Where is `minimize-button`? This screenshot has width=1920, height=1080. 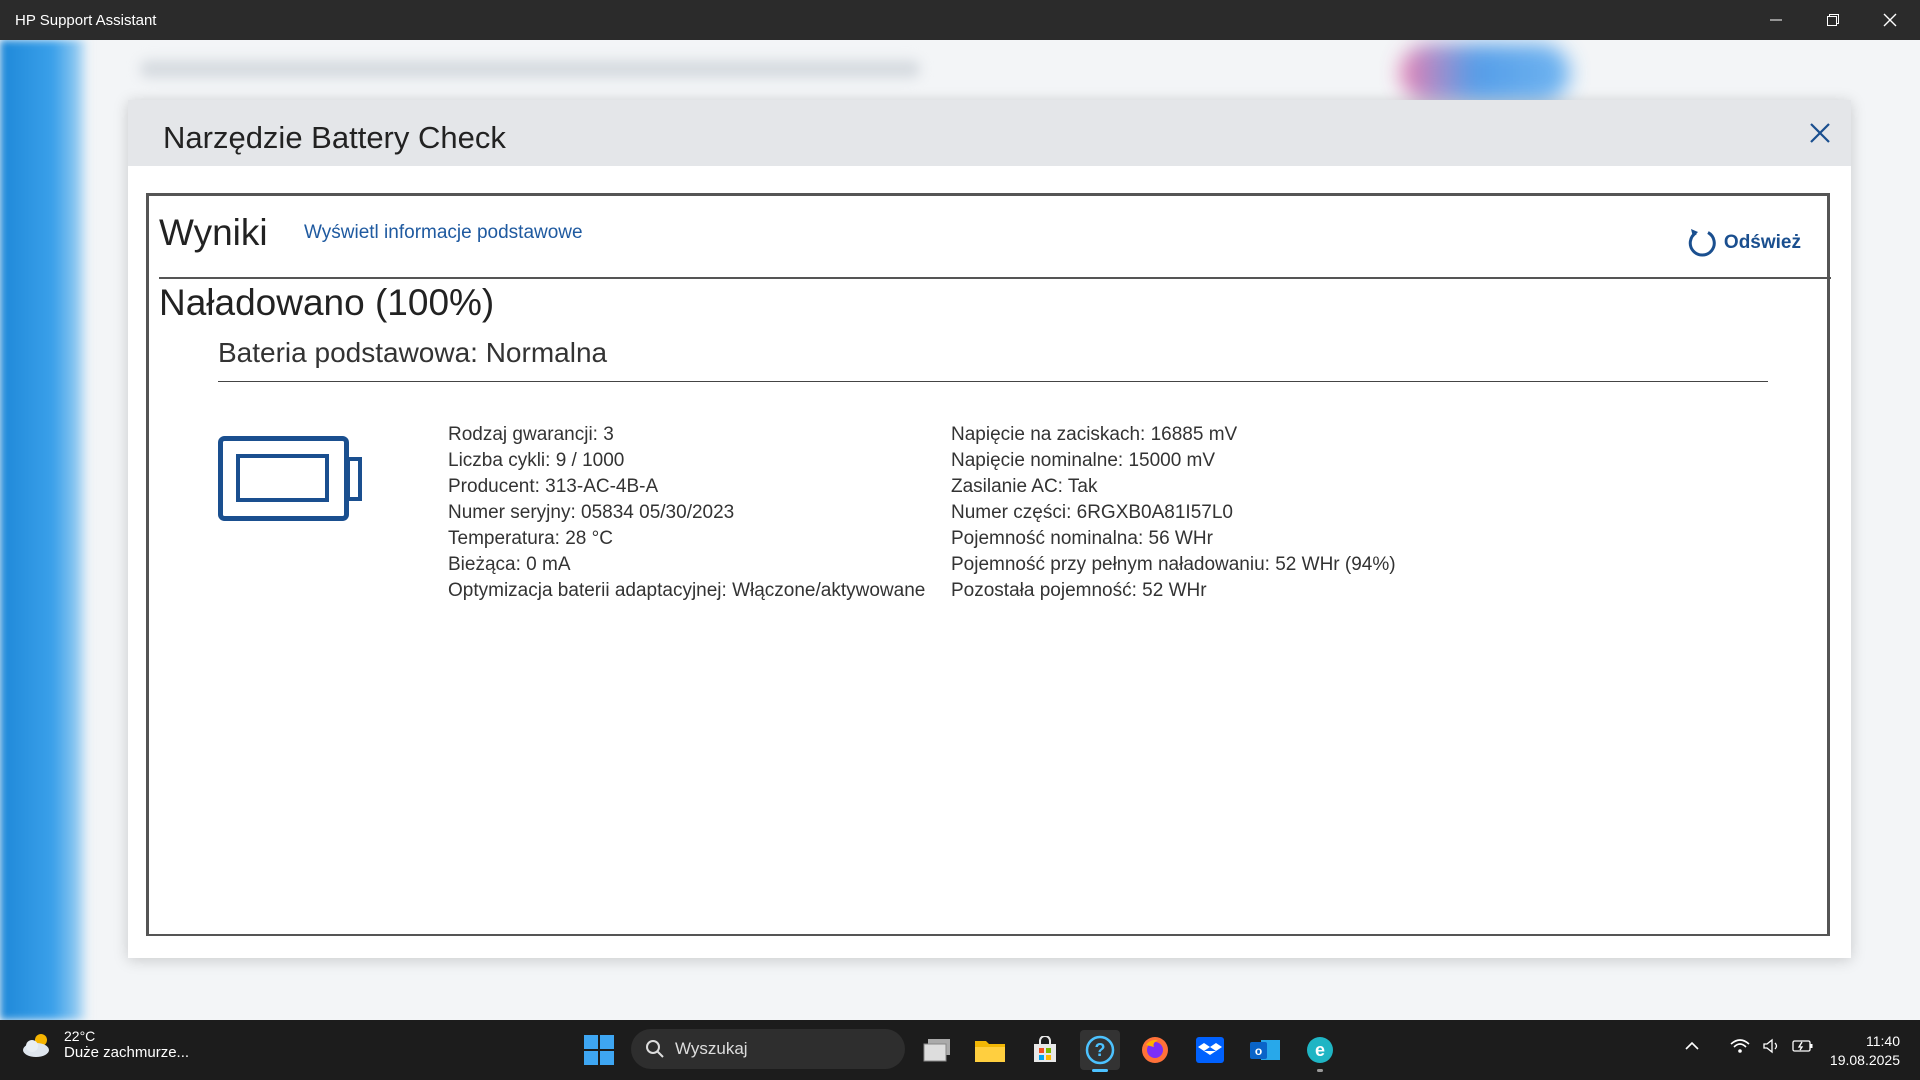 minimize-button is located at coordinates (1776, 20).